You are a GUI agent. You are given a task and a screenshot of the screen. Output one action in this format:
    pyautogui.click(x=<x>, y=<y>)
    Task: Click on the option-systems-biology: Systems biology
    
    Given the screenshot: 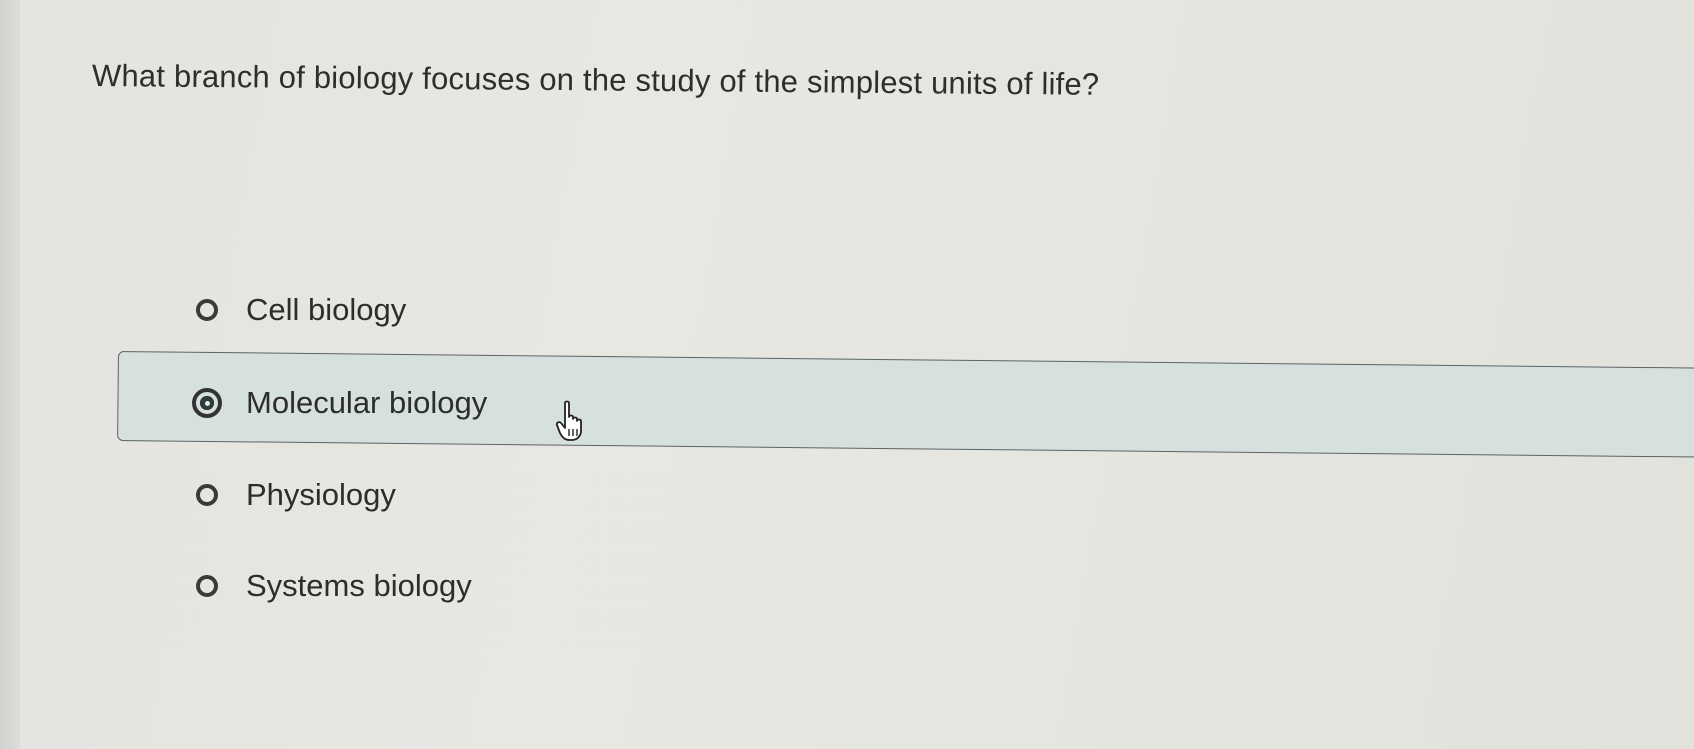 What is the action you would take?
    pyautogui.click(x=334, y=586)
    